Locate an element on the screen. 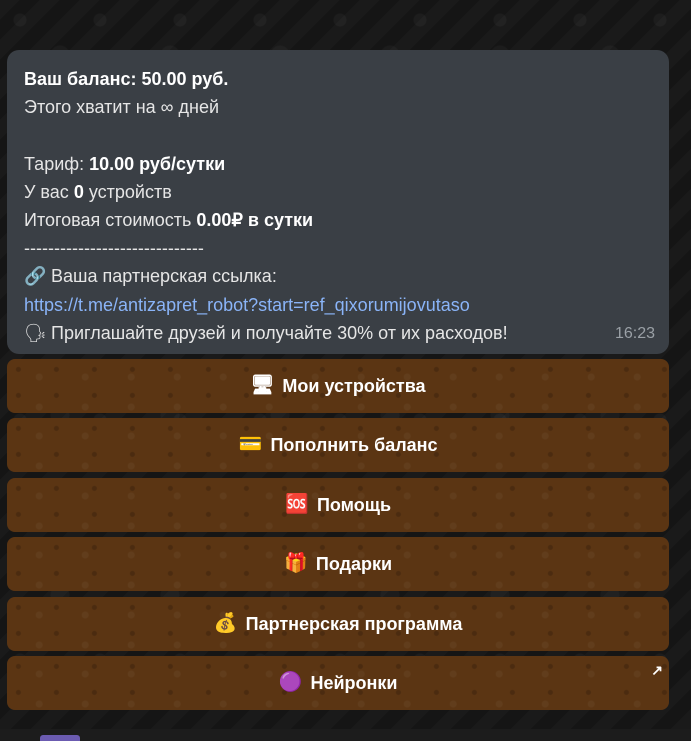  tariff-line: Тариф: 10.00 руб/сутки is located at coordinates (125, 163).